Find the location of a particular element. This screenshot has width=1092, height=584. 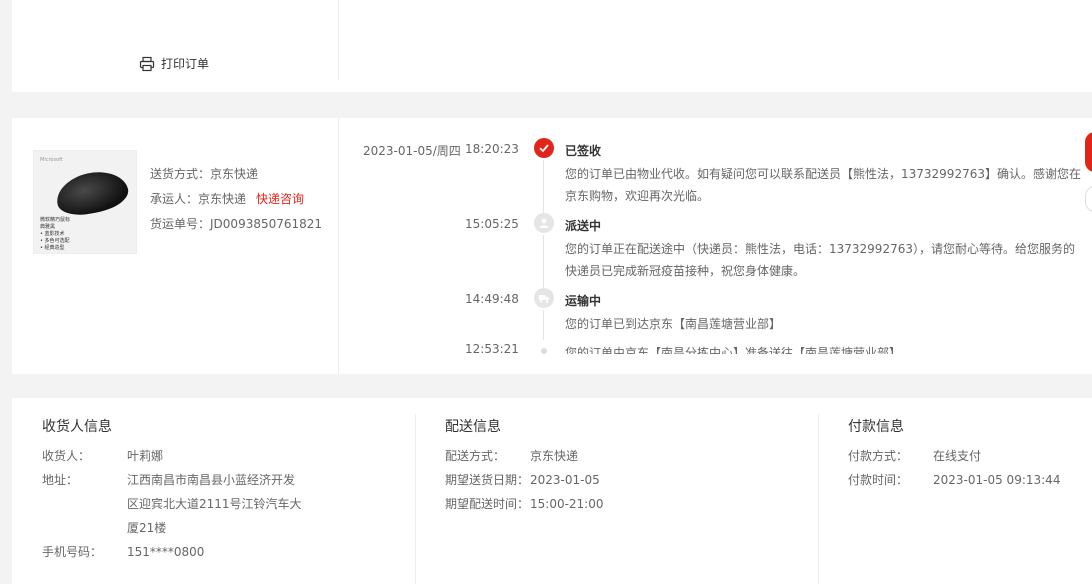

timeline-status: 运输中 is located at coordinates (583, 301).